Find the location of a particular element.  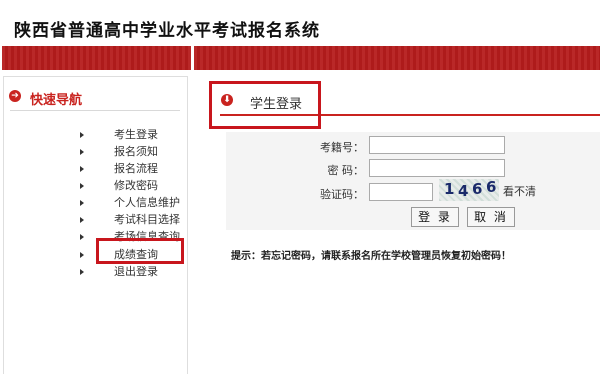

sidebar-divider is located at coordinates (95, 110).